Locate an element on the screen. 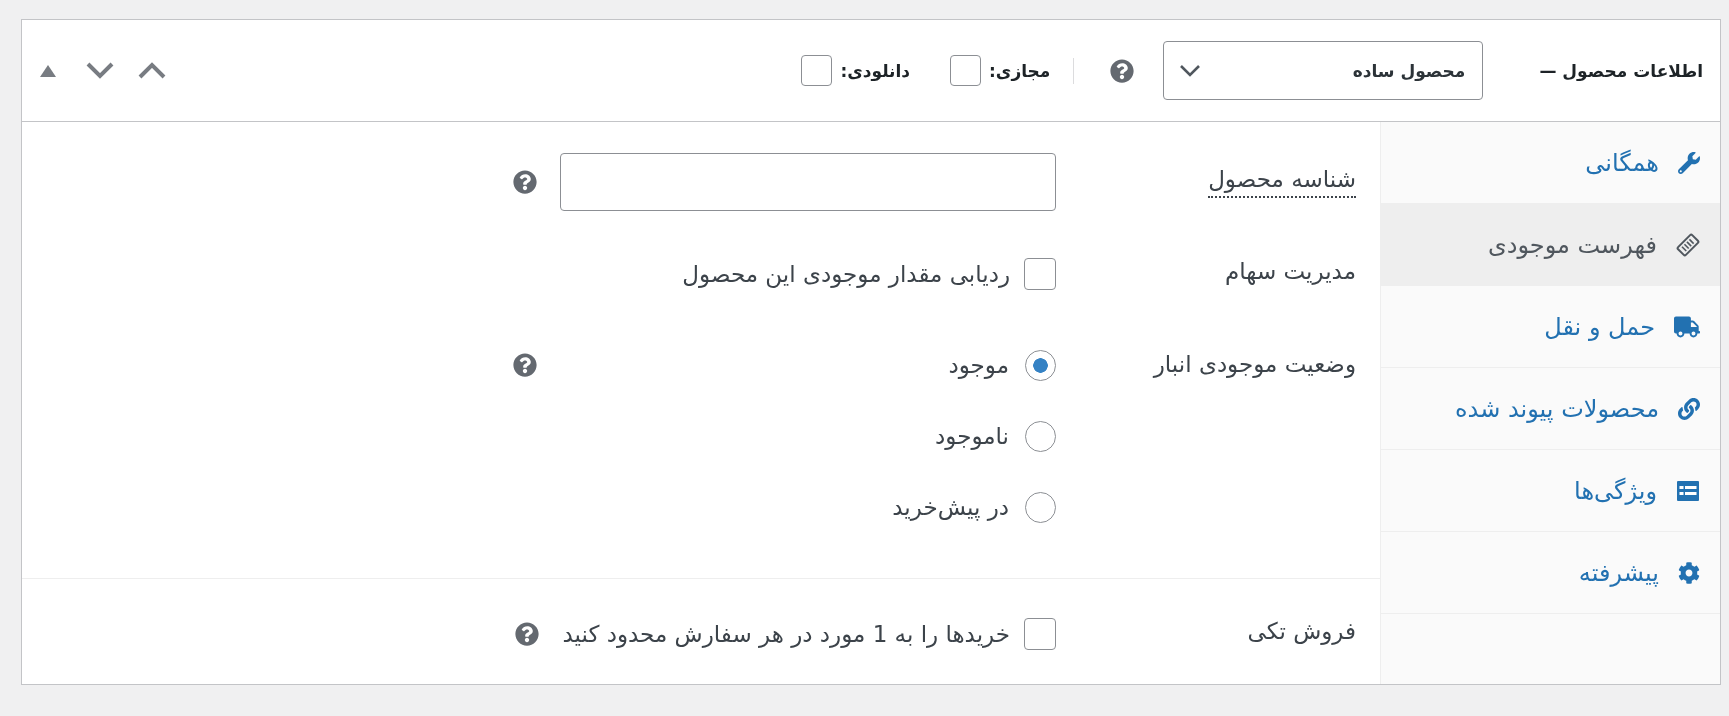  wrench-icon is located at coordinates (1689, 162).